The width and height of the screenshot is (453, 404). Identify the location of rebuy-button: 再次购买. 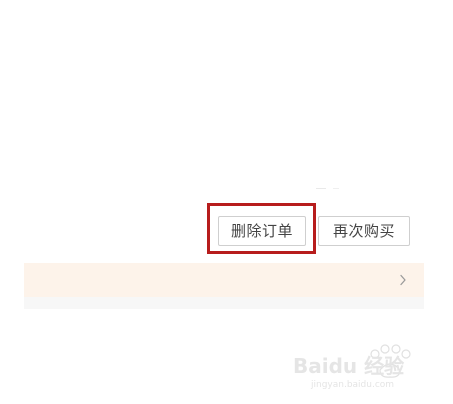
(364, 231).